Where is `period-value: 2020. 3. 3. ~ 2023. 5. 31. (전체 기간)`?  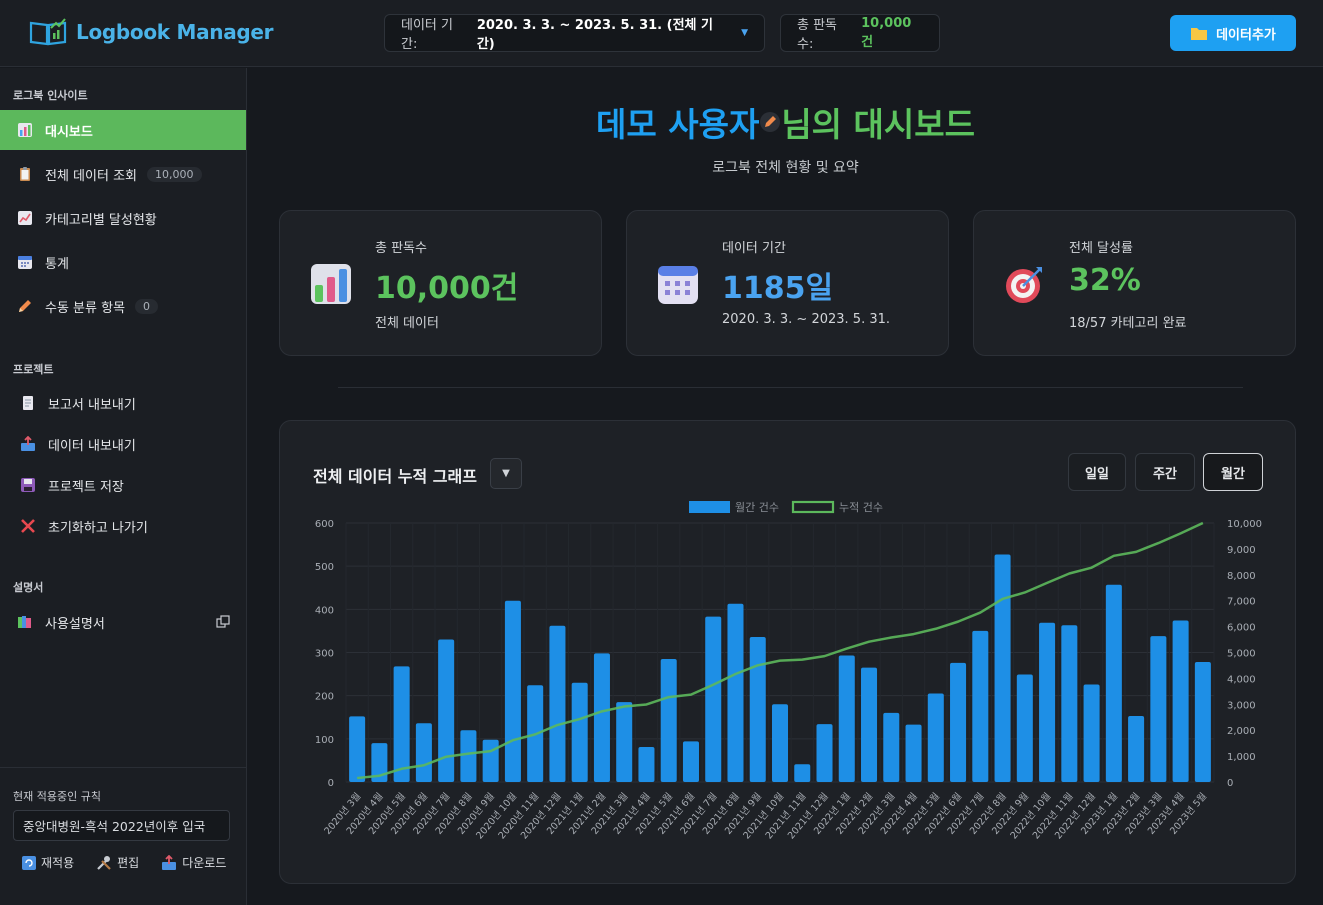
period-value: 2020. 3. 3. ~ 2023. 5. 31. (전체 기간) is located at coordinates (594, 35).